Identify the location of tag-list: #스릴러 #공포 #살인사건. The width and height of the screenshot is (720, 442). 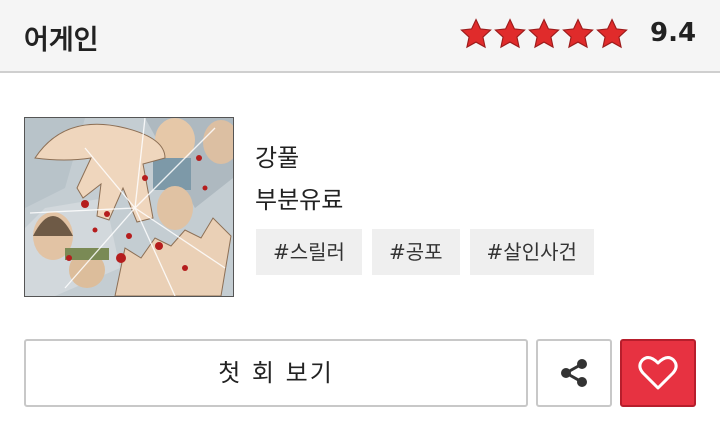
(425, 252).